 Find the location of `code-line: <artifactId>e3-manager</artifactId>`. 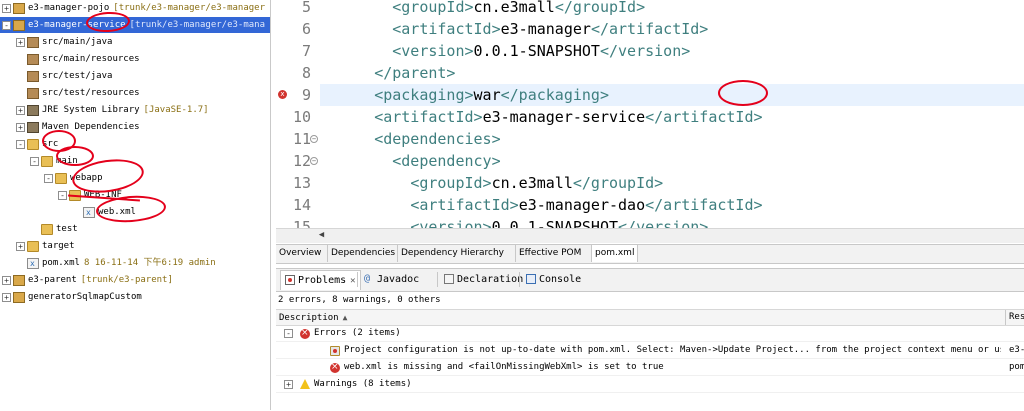

code-line: <artifactId>e3-manager</artifactId> is located at coordinates (514, 29).